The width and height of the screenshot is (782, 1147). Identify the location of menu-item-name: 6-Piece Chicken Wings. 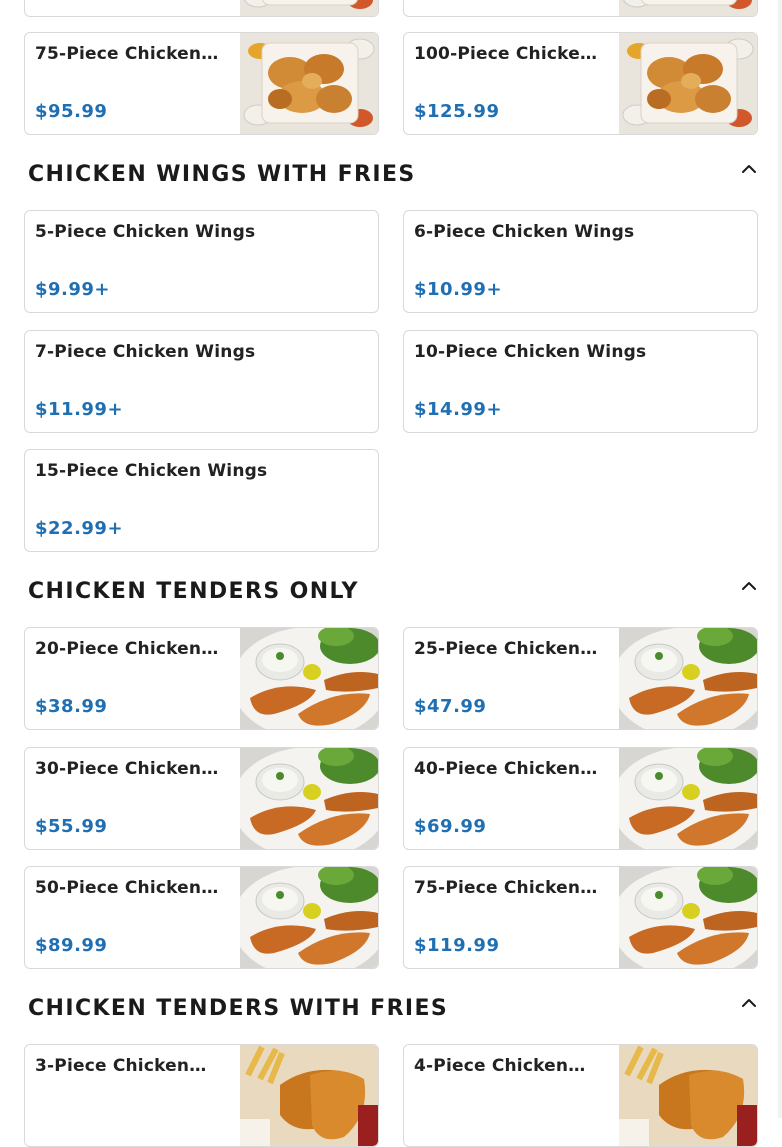
(524, 232).